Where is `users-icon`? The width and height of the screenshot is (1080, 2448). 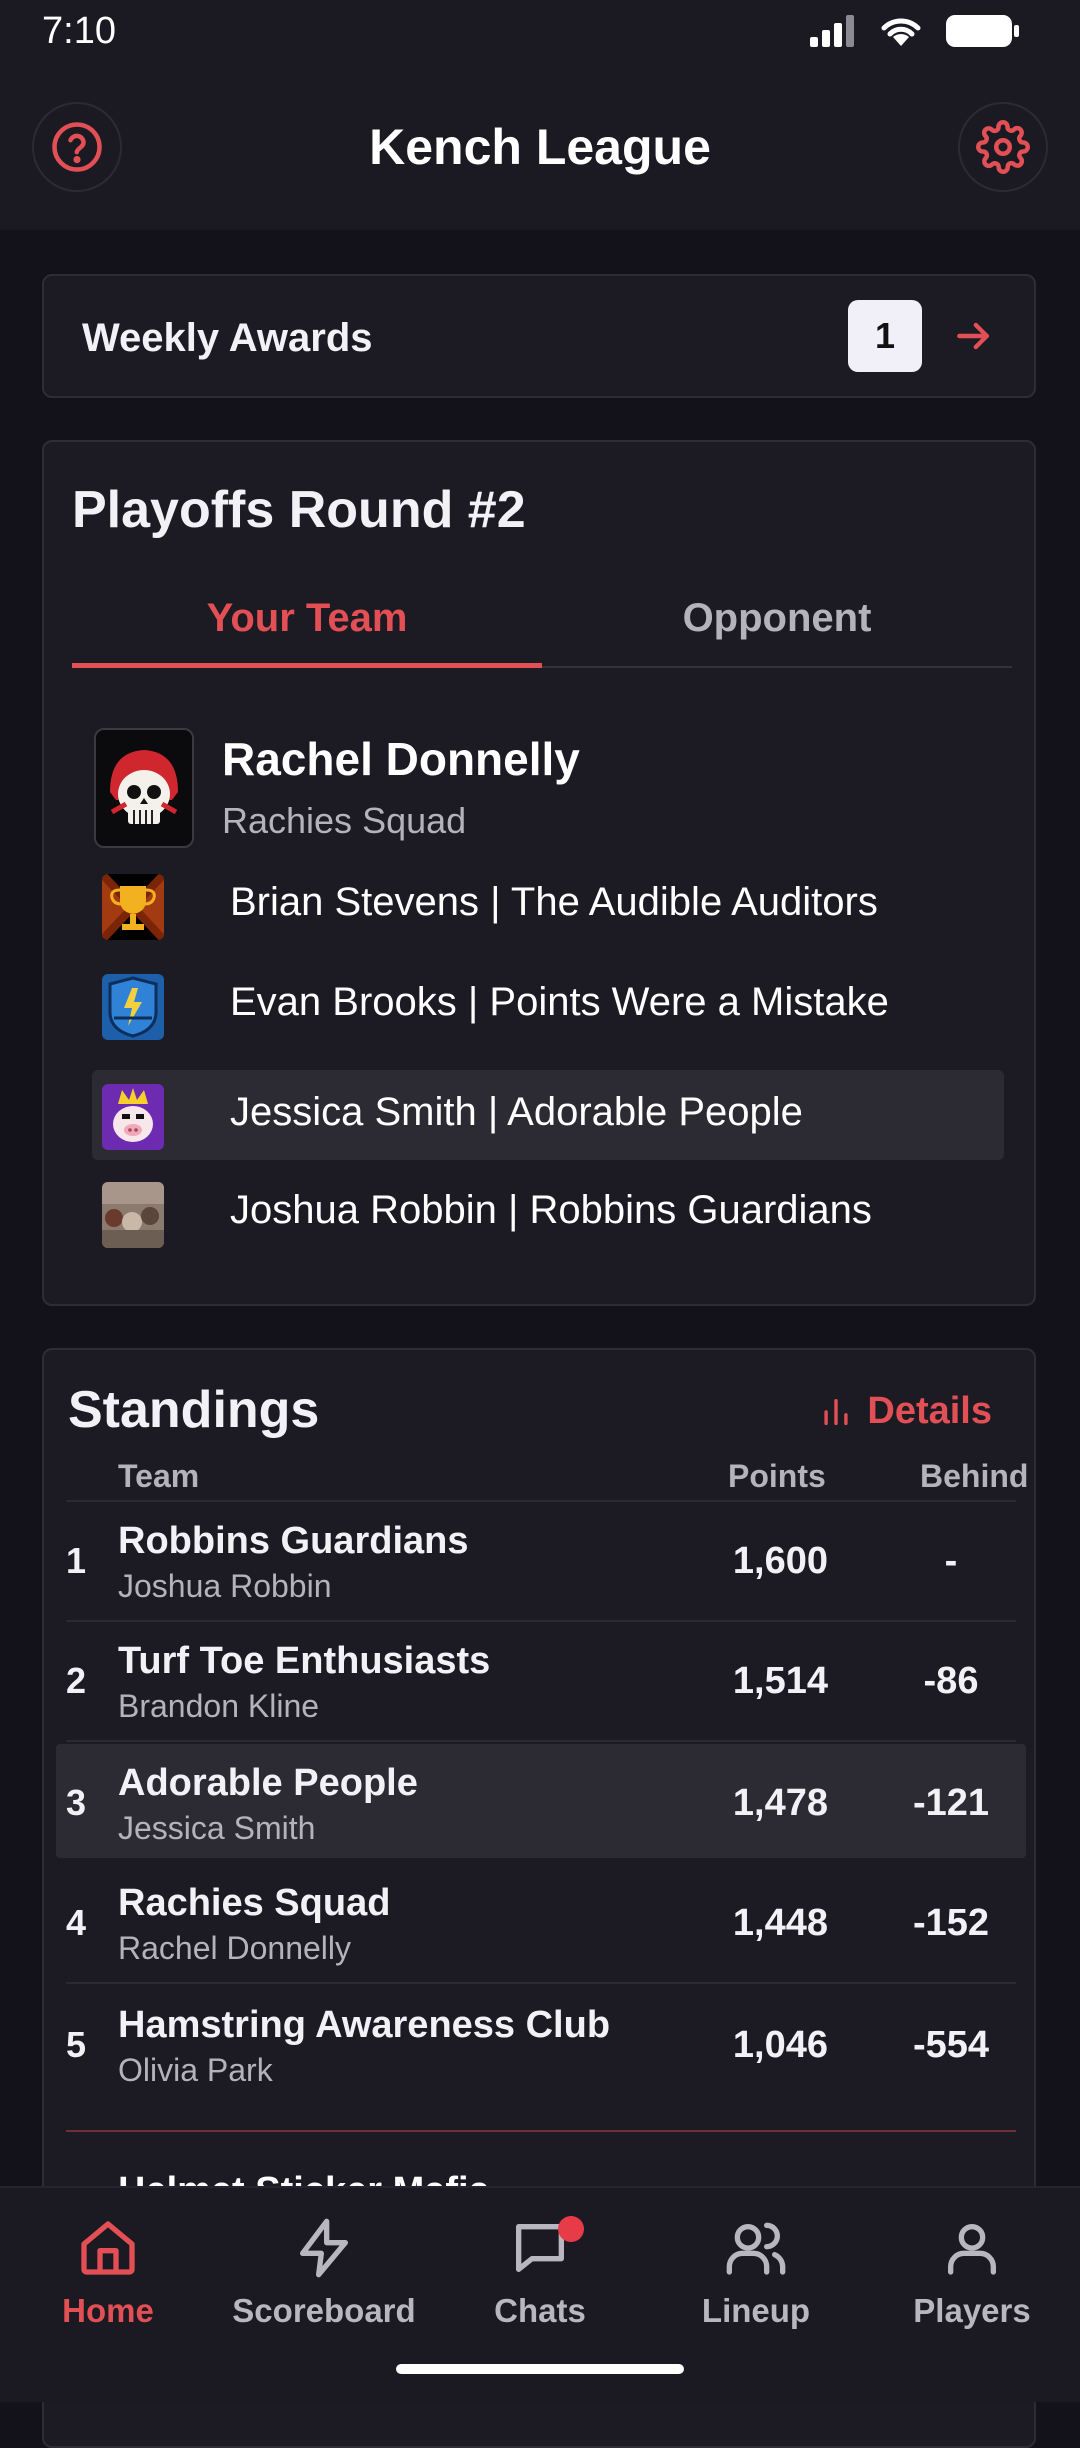
users-icon is located at coordinates (756, 2248).